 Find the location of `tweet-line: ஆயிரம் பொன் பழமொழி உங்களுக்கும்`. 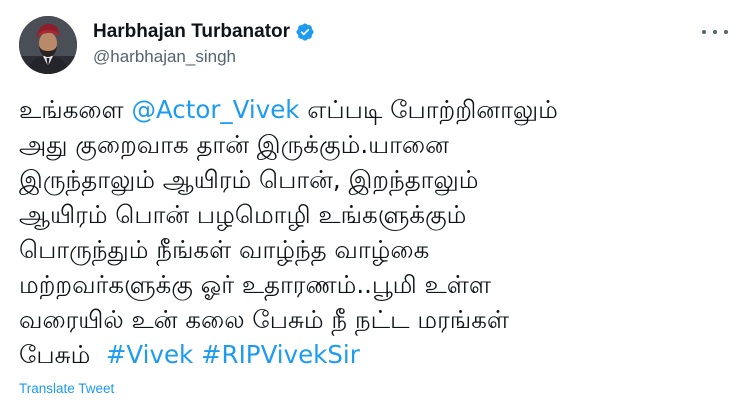

tweet-line: ஆயிரம் பொன் பழமொழி உங்களுக்கும் is located at coordinates (243, 214).